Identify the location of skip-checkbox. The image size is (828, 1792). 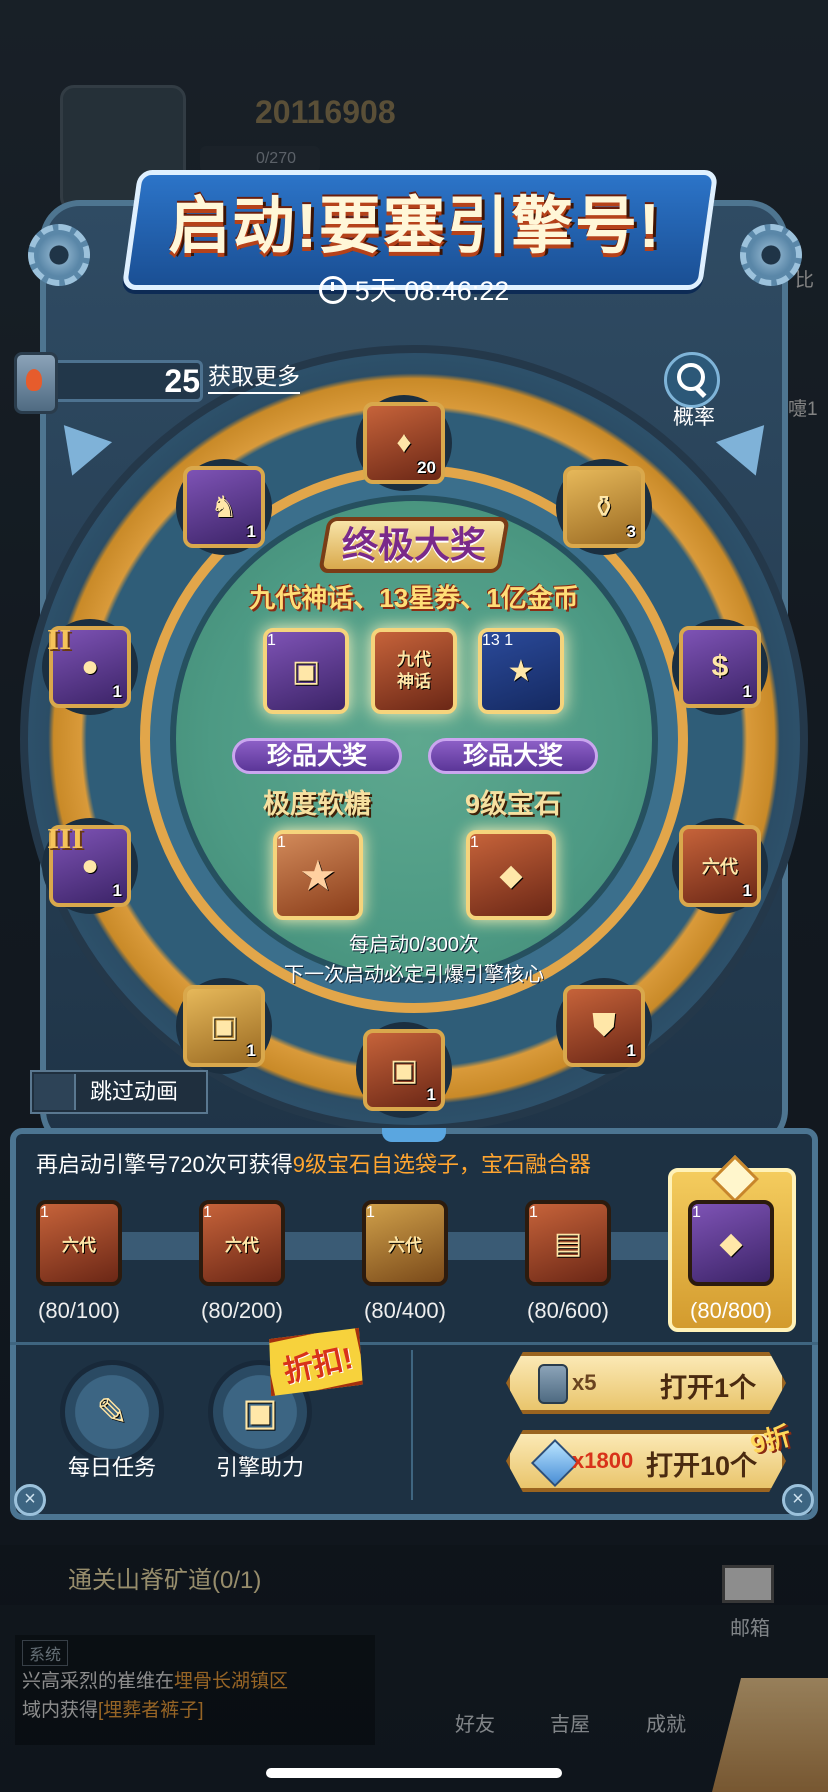
(55, 1092).